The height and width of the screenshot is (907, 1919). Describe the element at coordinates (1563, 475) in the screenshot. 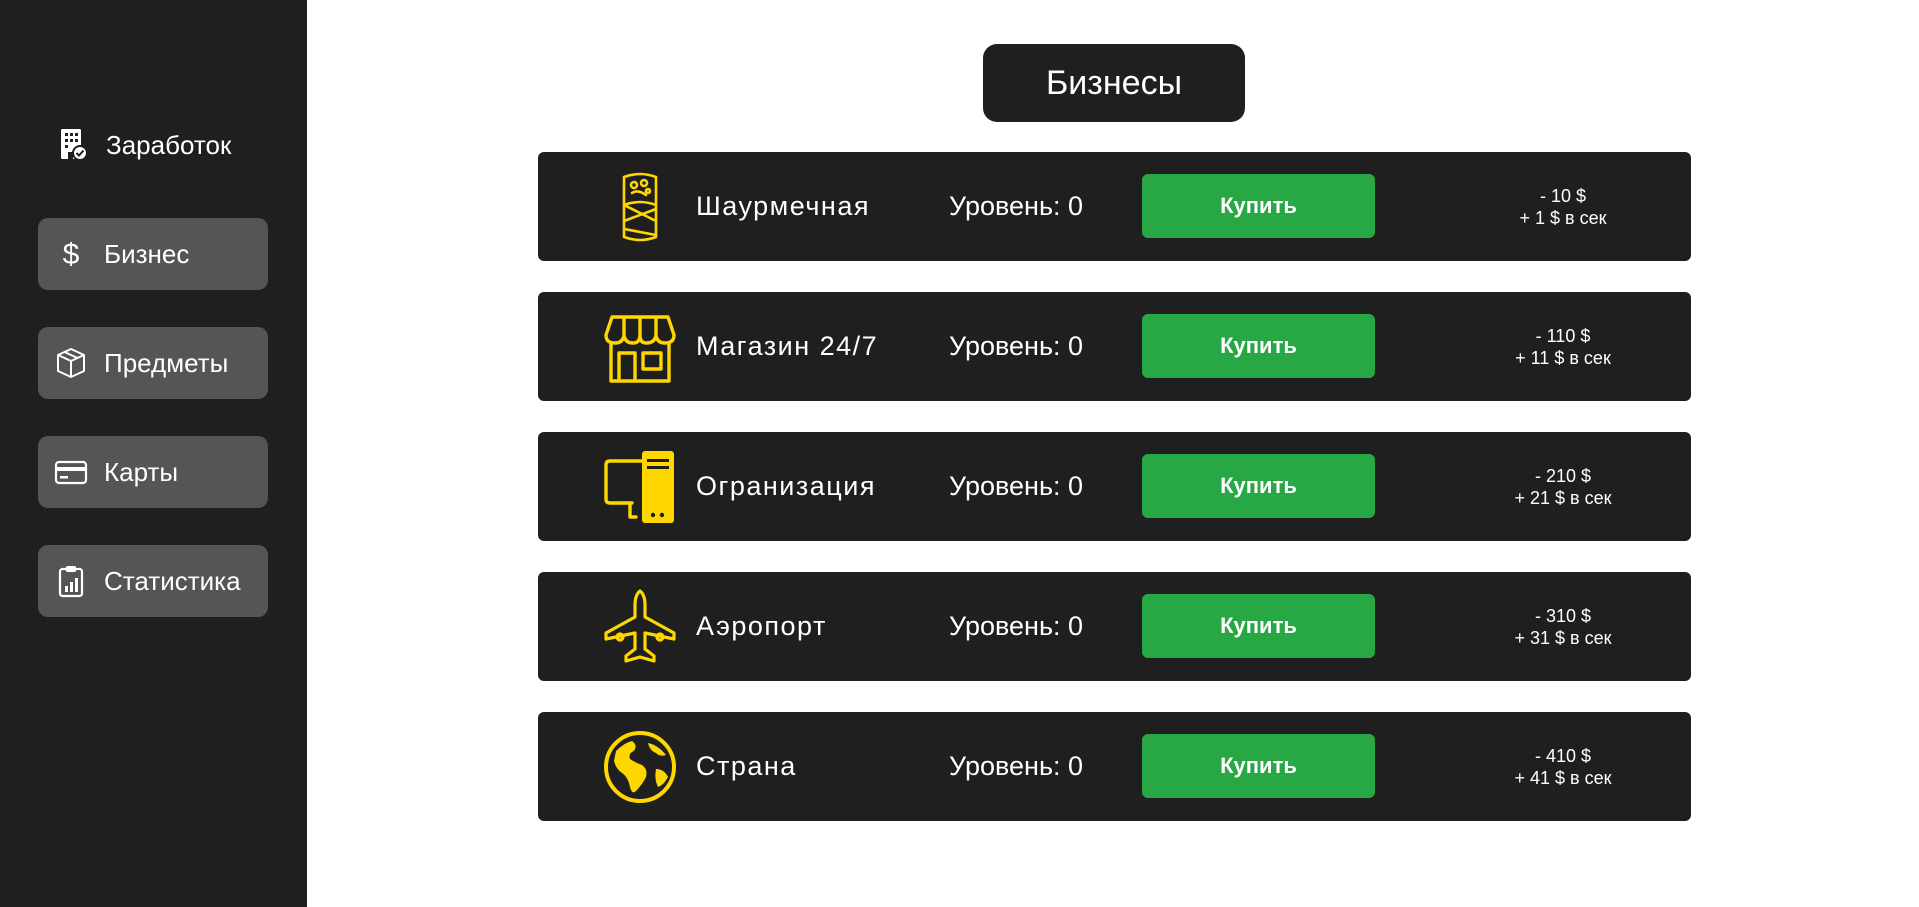

I see `business-cost: - 210 $` at that location.